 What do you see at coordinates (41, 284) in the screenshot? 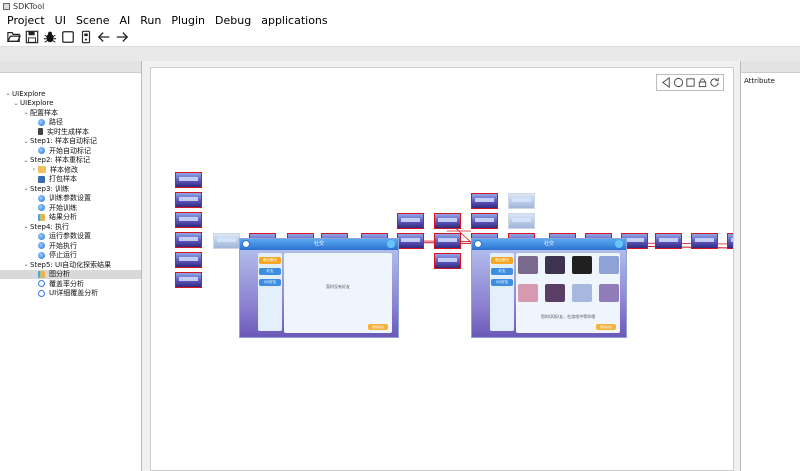
I see `refresh-icon` at bounding box center [41, 284].